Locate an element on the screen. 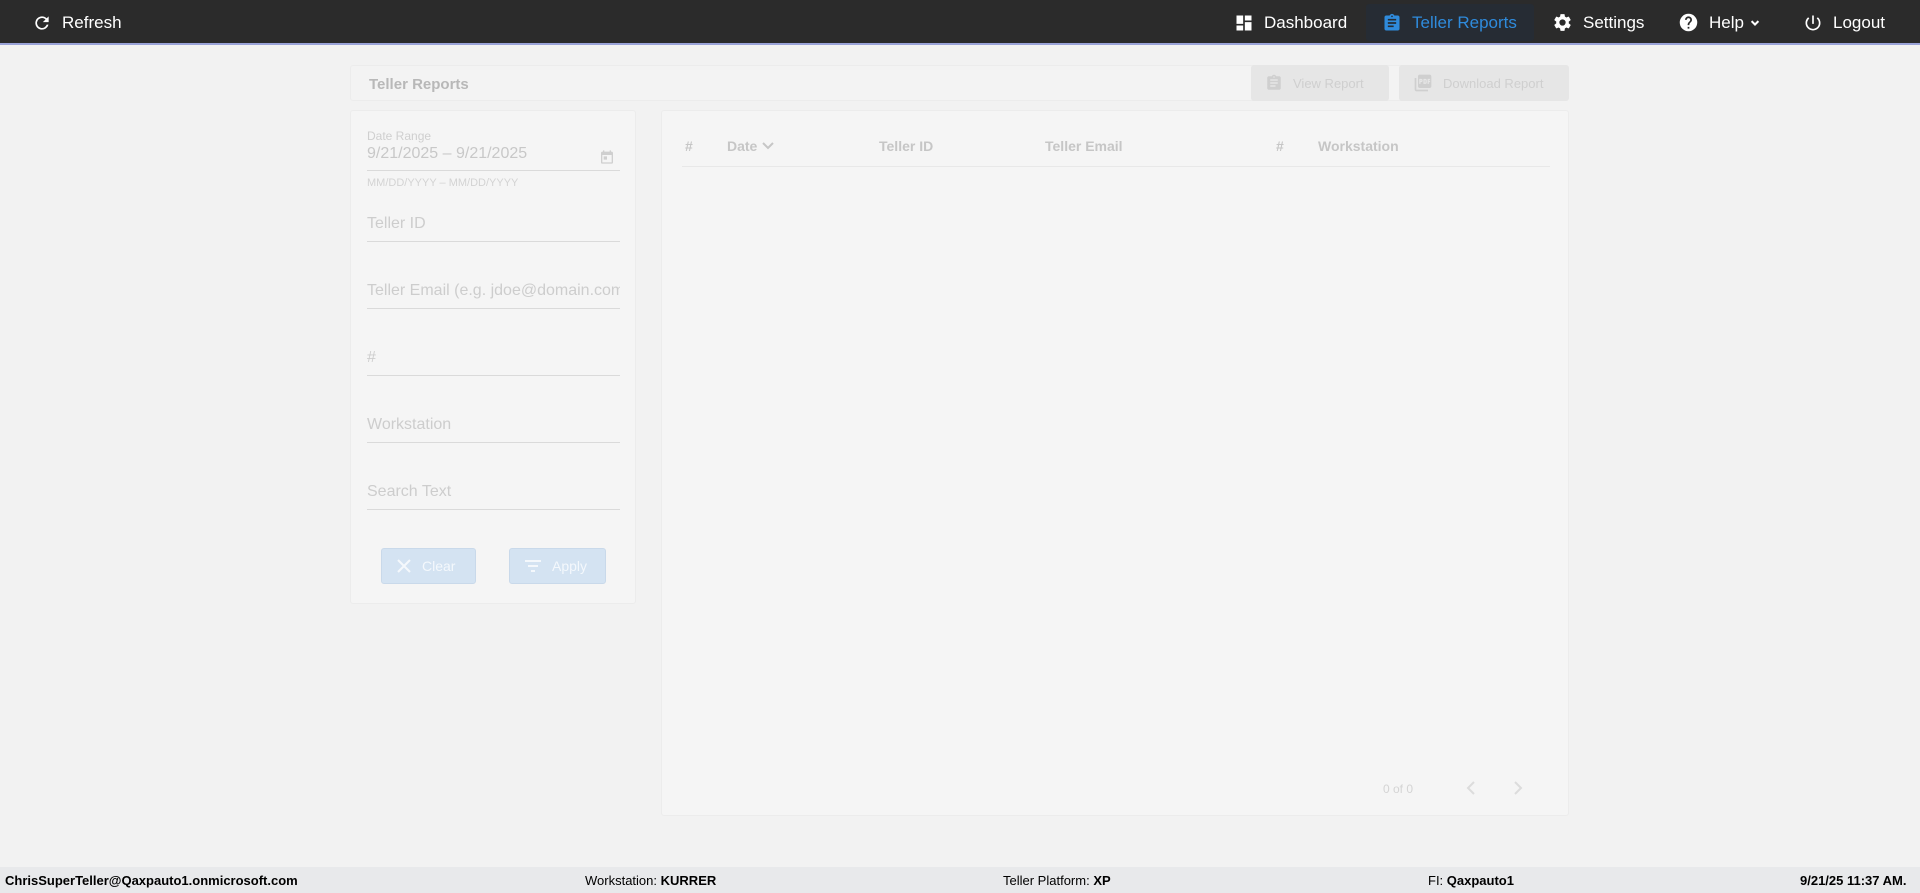 This screenshot has width=1920, height=893. nav-dashboard-label: Dashboard is located at coordinates (1306, 22).